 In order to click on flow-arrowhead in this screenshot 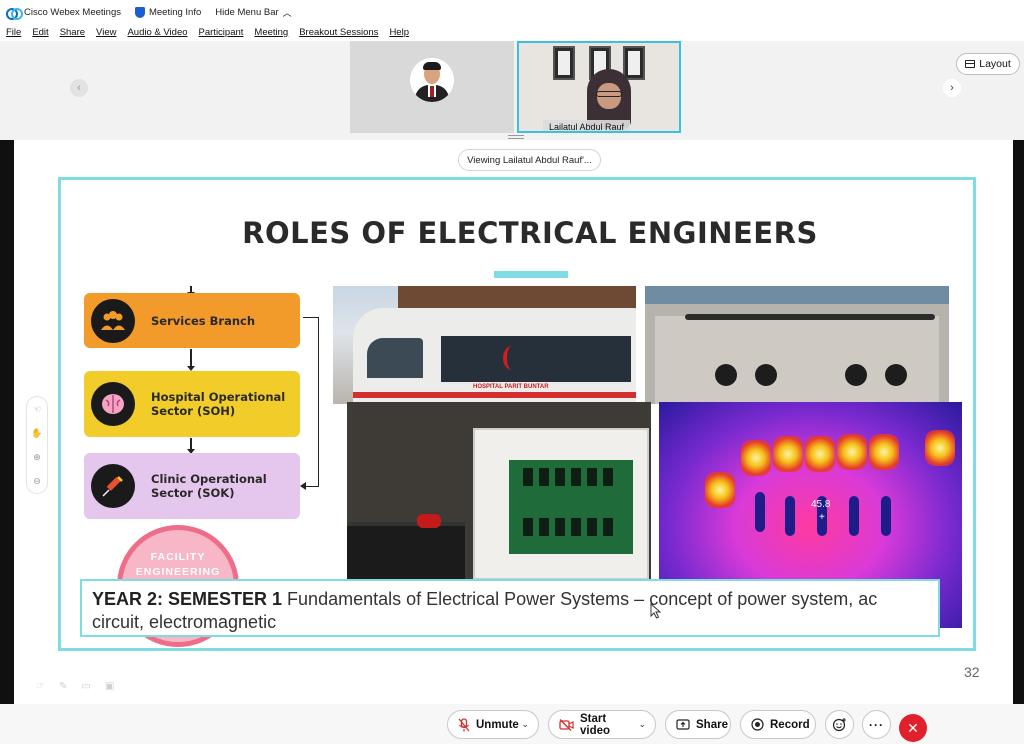, I will do `click(303, 486)`.